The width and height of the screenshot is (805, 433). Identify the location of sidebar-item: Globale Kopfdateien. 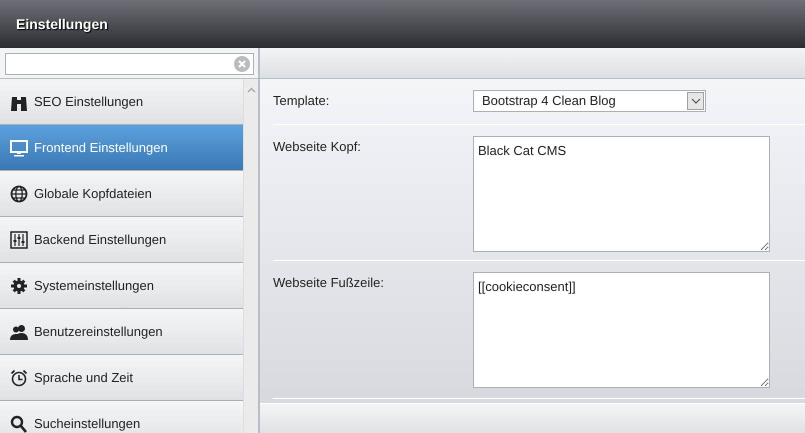
(121, 194).